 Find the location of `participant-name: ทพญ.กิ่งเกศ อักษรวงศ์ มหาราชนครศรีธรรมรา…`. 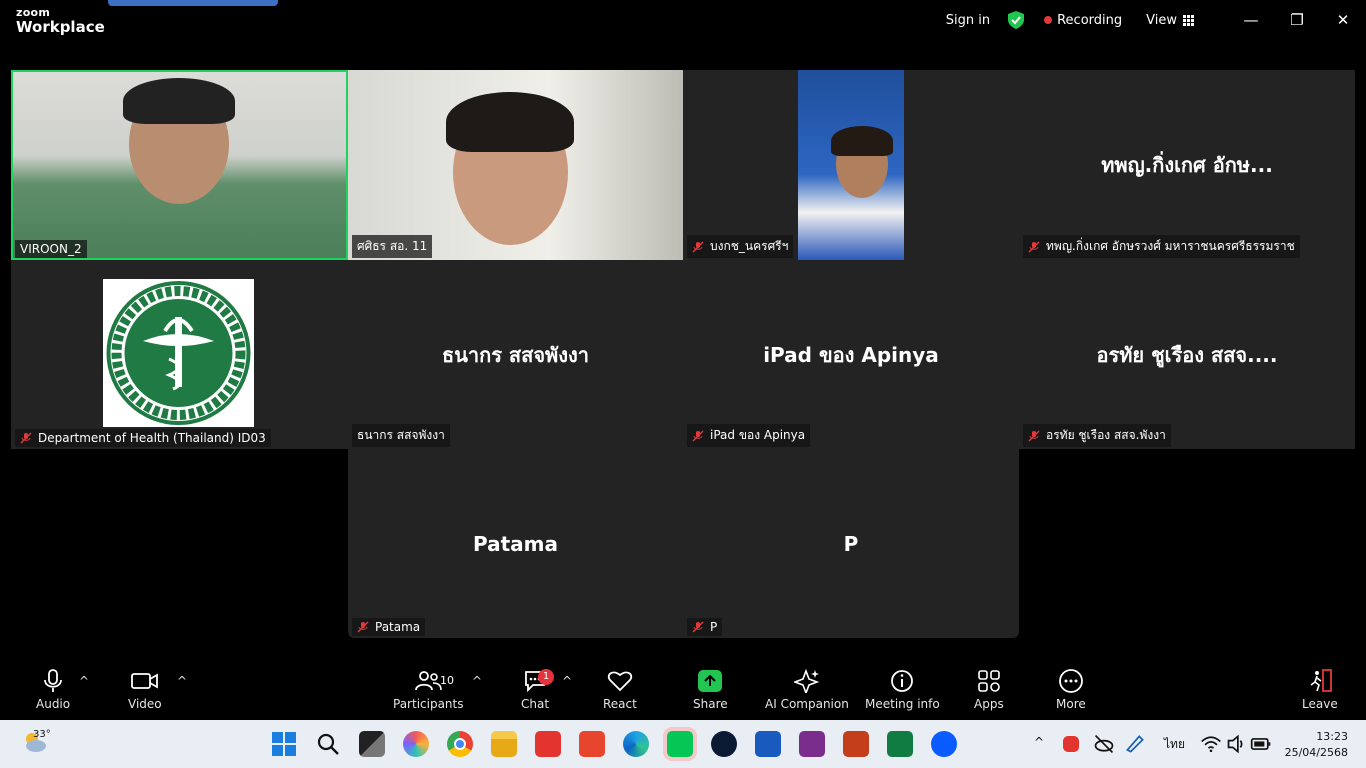

participant-name: ทพญ.กิ่งเกศ อักษรวงศ์ มหาราชนครศรีธรรมรา… is located at coordinates (1170, 246).